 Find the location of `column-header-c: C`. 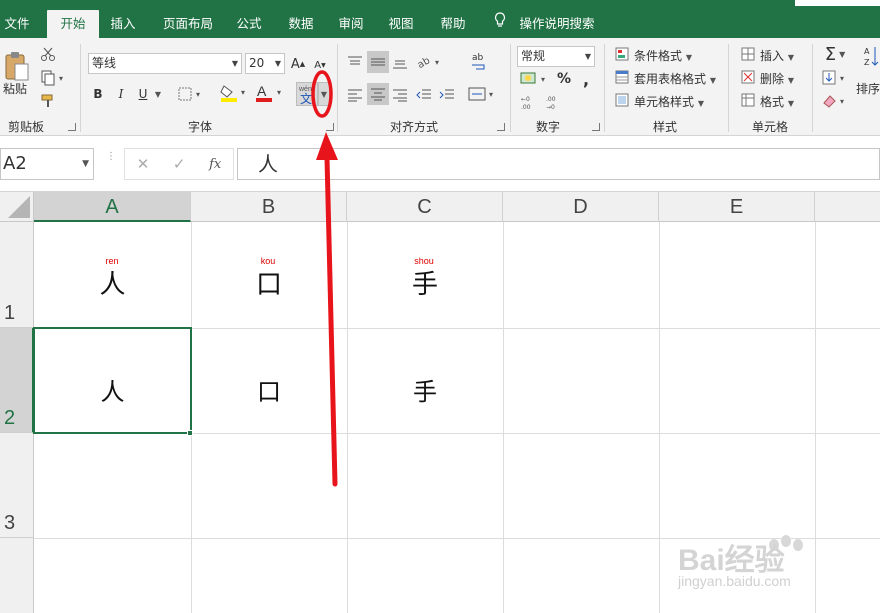

column-header-c: C is located at coordinates (425, 207).